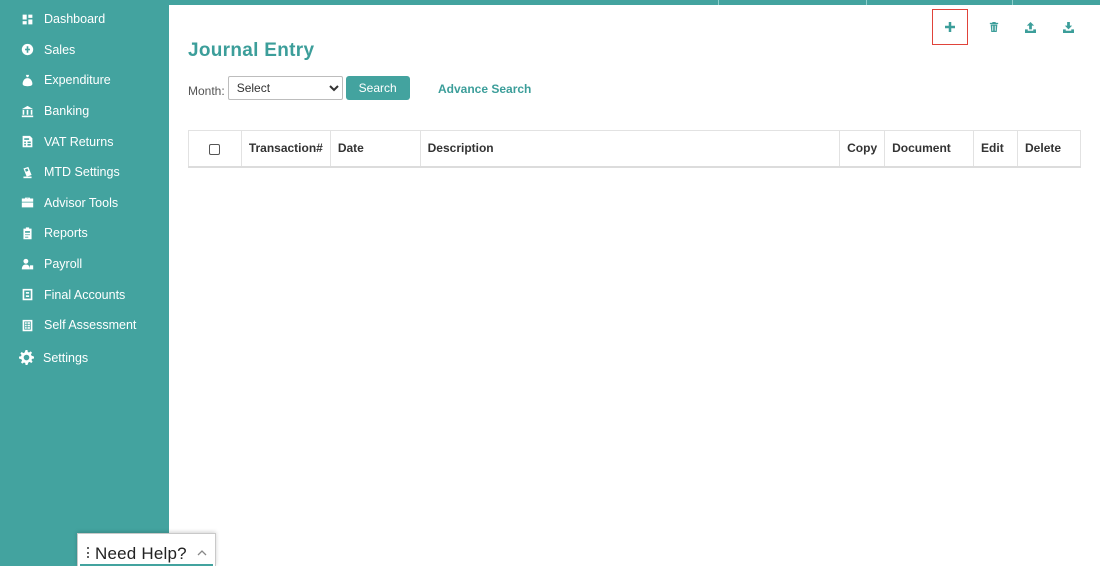 The image size is (1100, 566). Describe the element at coordinates (27, 233) in the screenshot. I see `reports-icon` at that location.